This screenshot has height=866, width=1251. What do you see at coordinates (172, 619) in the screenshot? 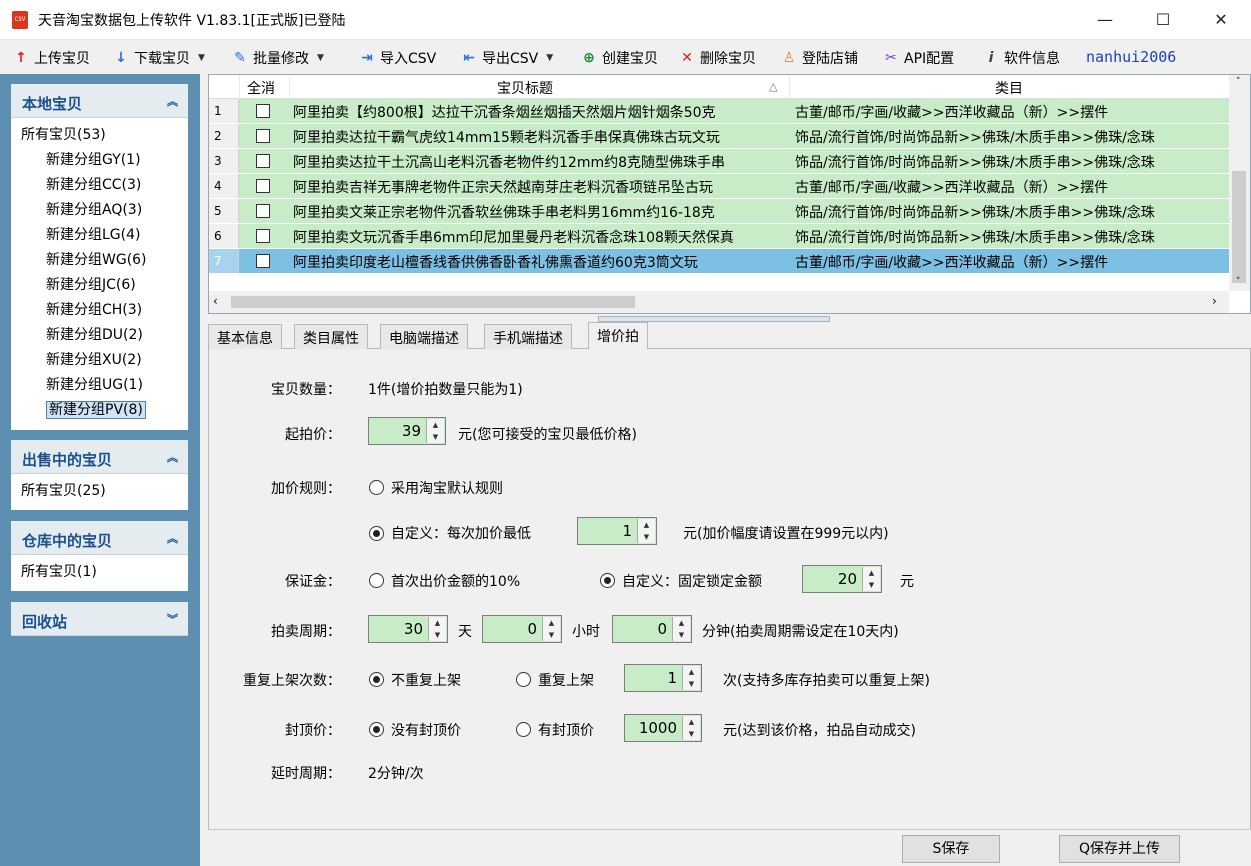
I see `expand-icon: ︾` at bounding box center [172, 619].